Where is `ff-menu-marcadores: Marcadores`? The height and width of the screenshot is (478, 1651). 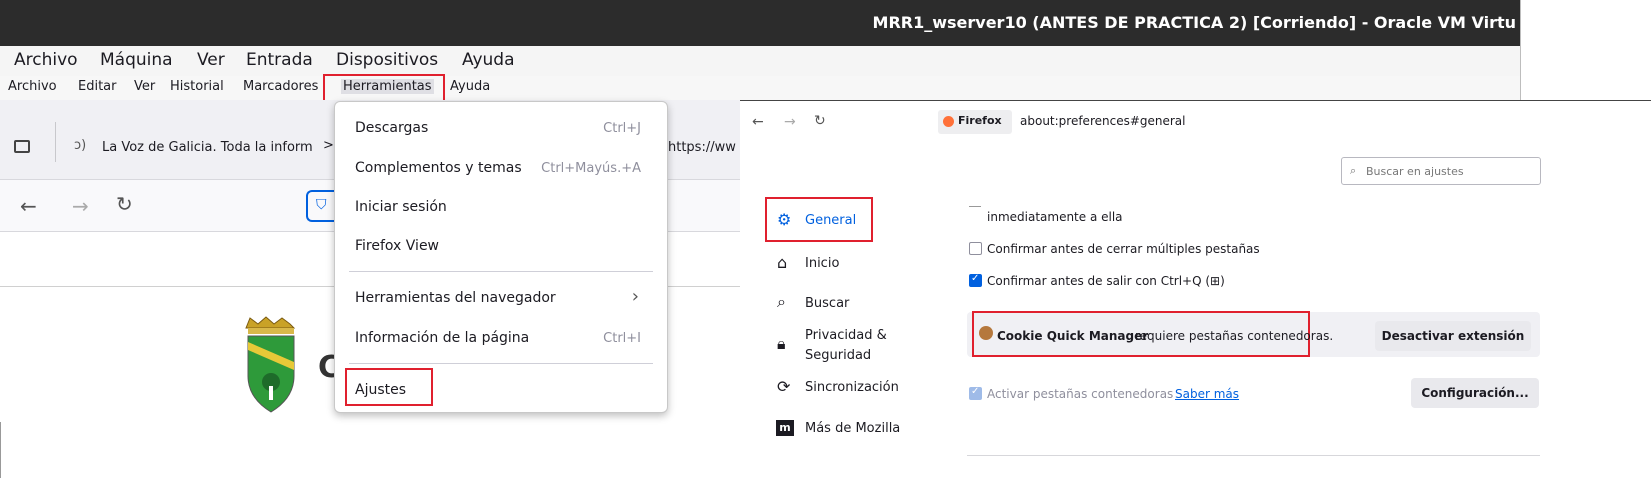
ff-menu-marcadores: Marcadores is located at coordinates (280, 86).